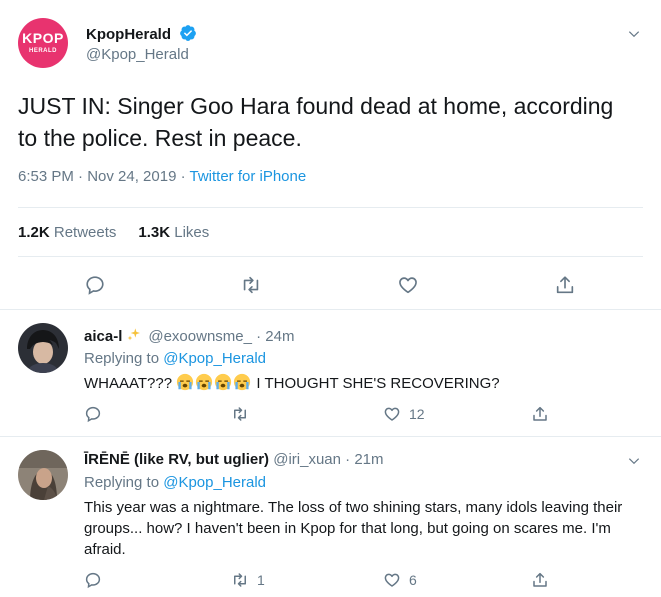  Describe the element at coordinates (154, 232) in the screenshot. I see `likes-count: 1.3K` at that location.